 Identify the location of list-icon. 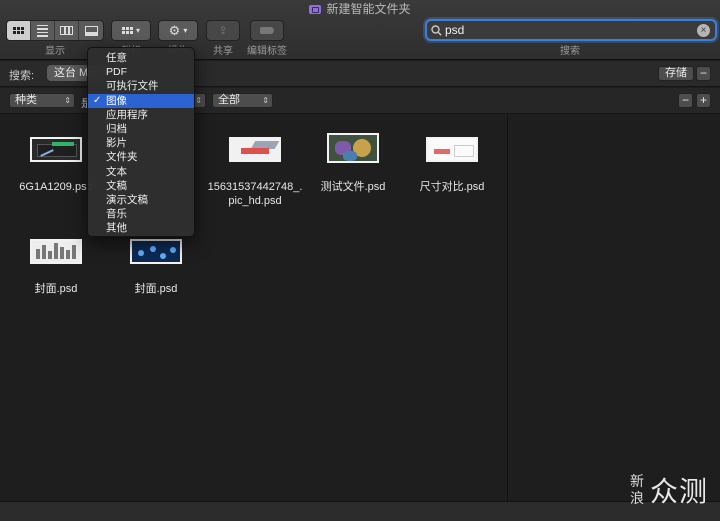
(42, 30).